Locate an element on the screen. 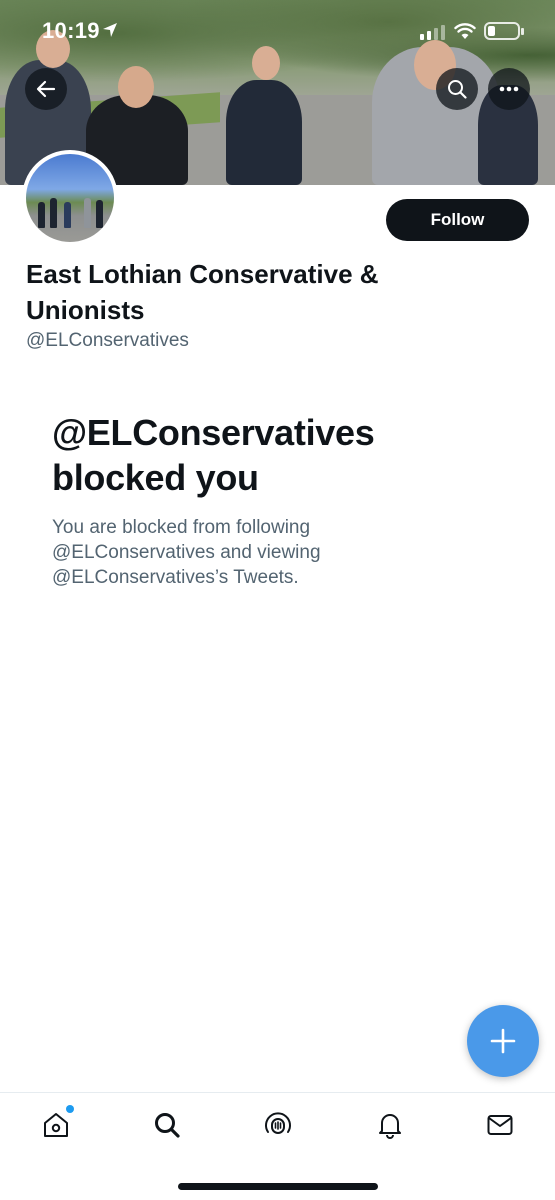 This screenshot has width=555, height=1200. battery-icon is located at coordinates (504, 31).